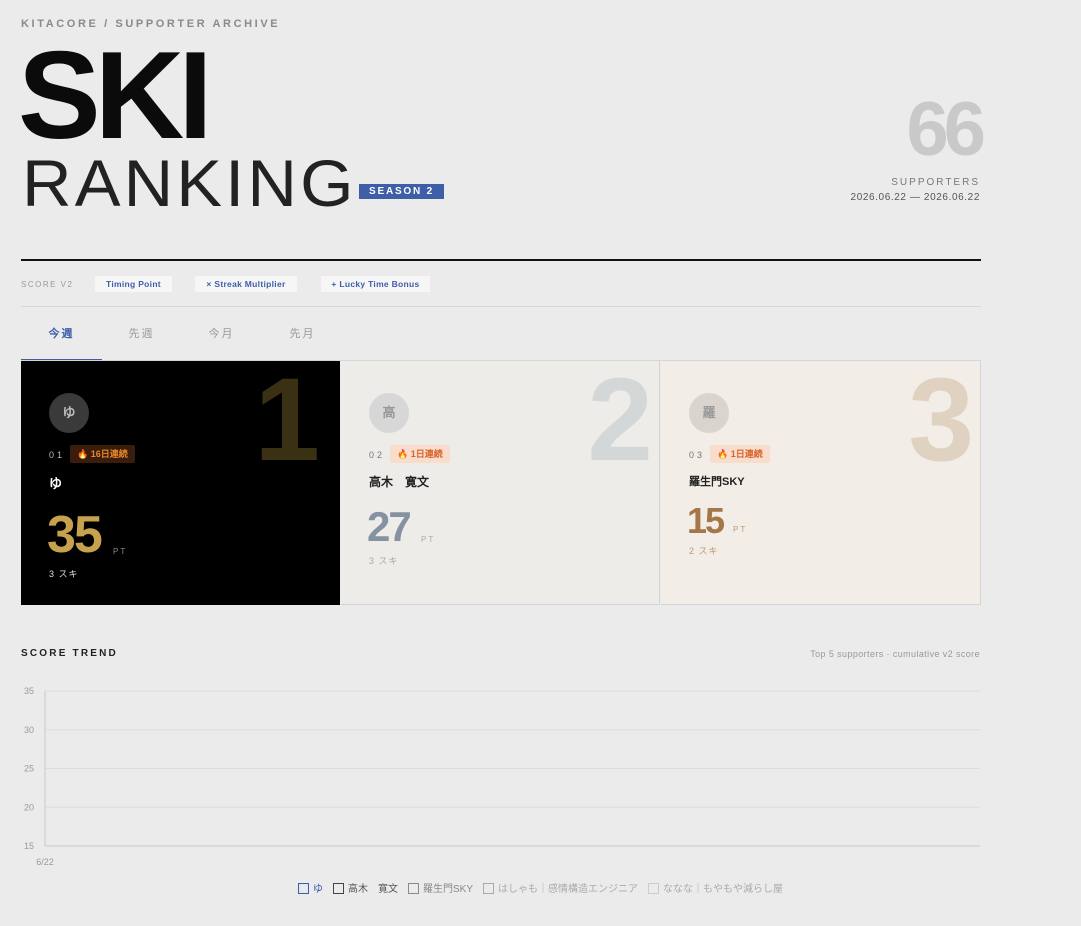 This screenshot has height=926, width=1081. Describe the element at coordinates (56, 483) in the screenshot. I see `supporter-name: ゆ` at that location.